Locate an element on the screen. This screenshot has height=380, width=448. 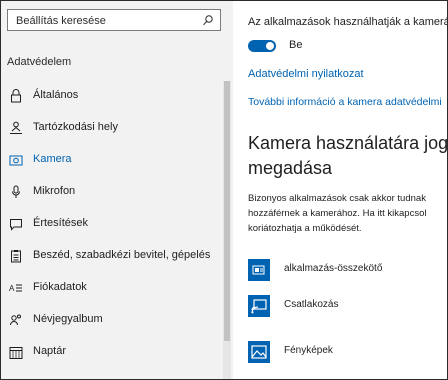
calendar-icon is located at coordinates (16, 352).